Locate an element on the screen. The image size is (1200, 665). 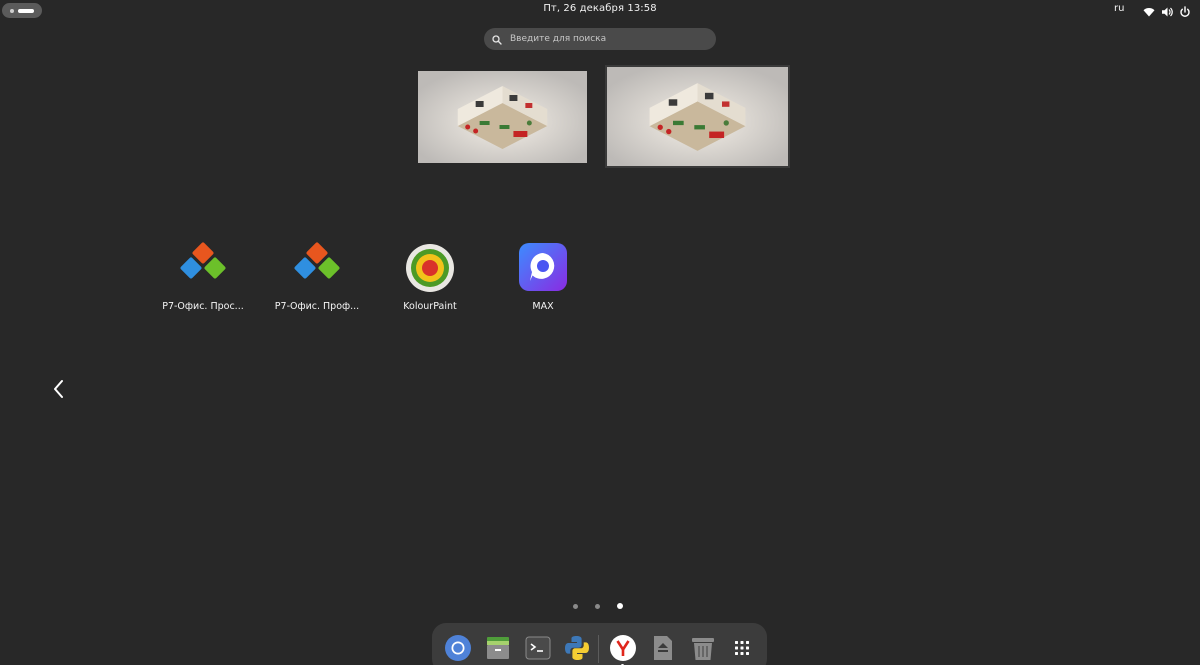
wifi-icon is located at coordinates (1149, 10).